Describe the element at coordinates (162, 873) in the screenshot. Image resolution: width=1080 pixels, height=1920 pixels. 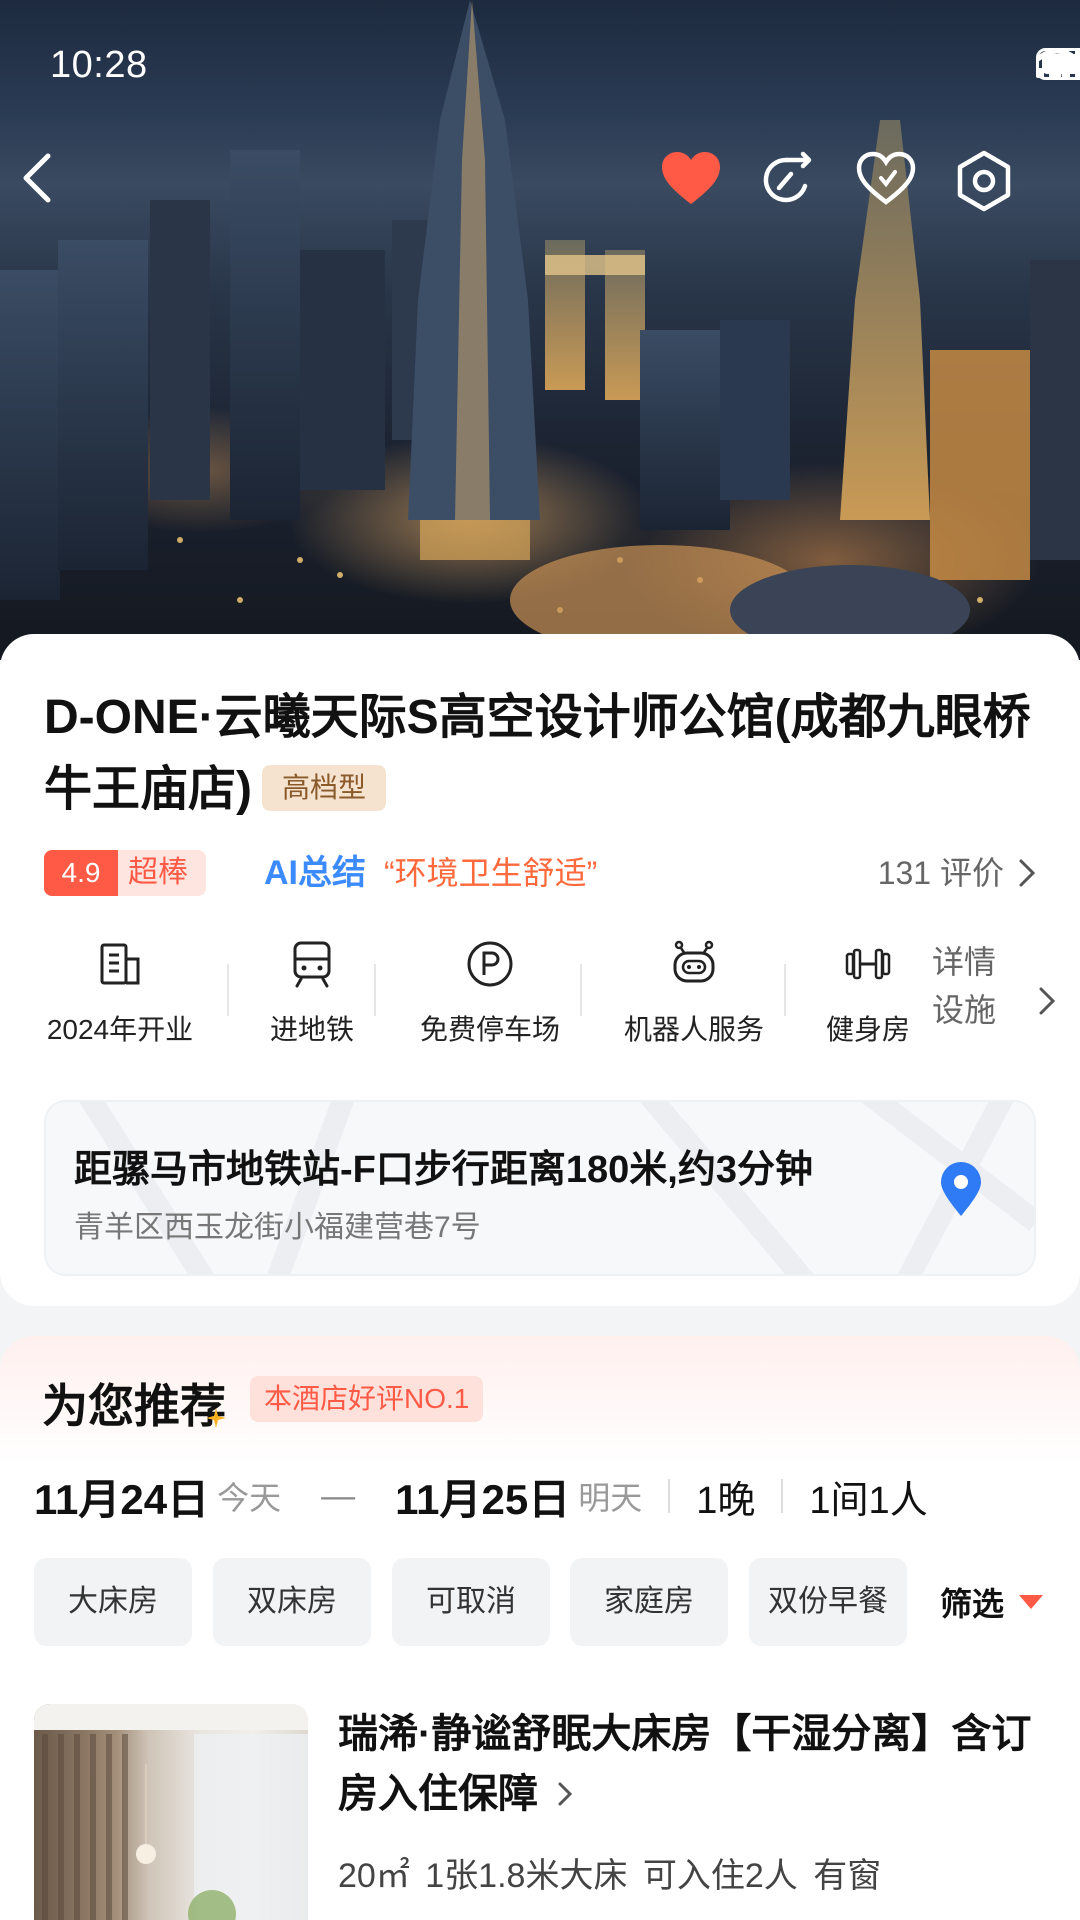
I see `rating-word: 超棒` at that location.